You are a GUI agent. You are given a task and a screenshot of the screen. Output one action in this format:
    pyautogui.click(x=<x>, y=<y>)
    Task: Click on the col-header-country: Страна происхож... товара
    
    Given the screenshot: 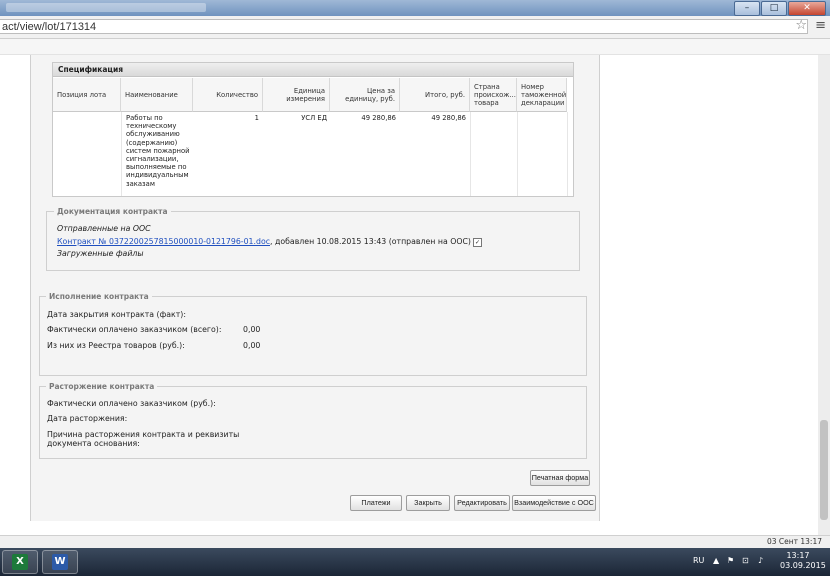 What is the action you would take?
    pyautogui.click(x=493, y=95)
    